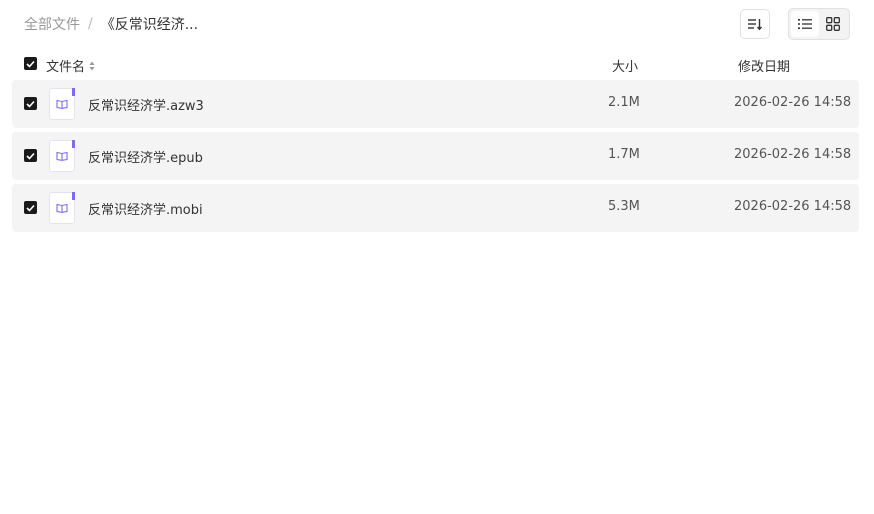  I want to click on breadcrumb-root-link: 全部文件, so click(52, 24).